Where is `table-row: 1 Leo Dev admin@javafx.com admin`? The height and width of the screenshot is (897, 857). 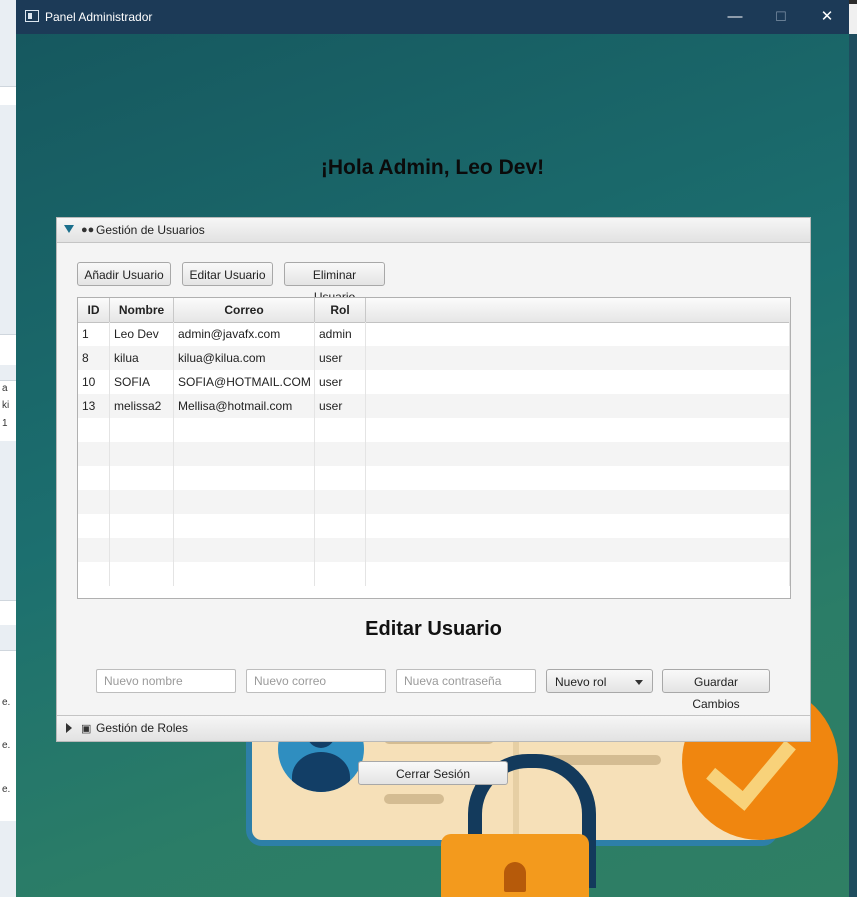
table-row: 1 Leo Dev admin@javafx.com admin is located at coordinates (434, 334).